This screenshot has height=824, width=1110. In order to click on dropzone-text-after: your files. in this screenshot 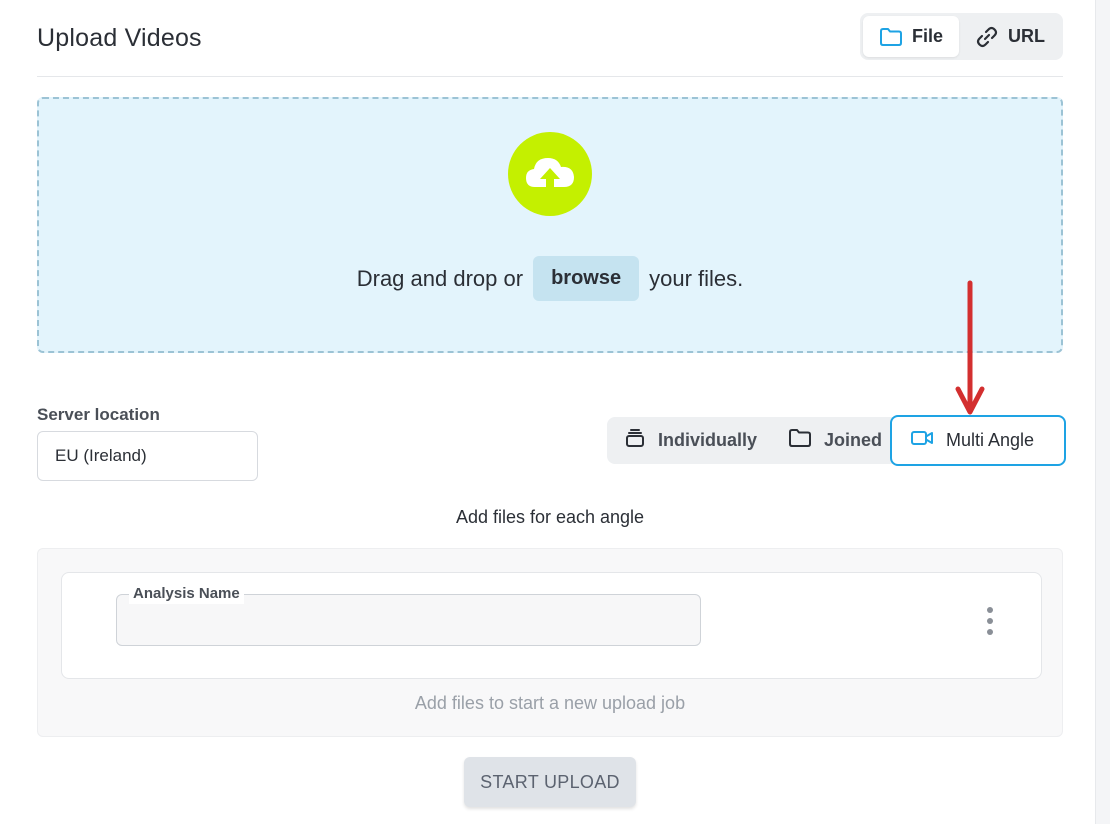, I will do `click(696, 278)`.